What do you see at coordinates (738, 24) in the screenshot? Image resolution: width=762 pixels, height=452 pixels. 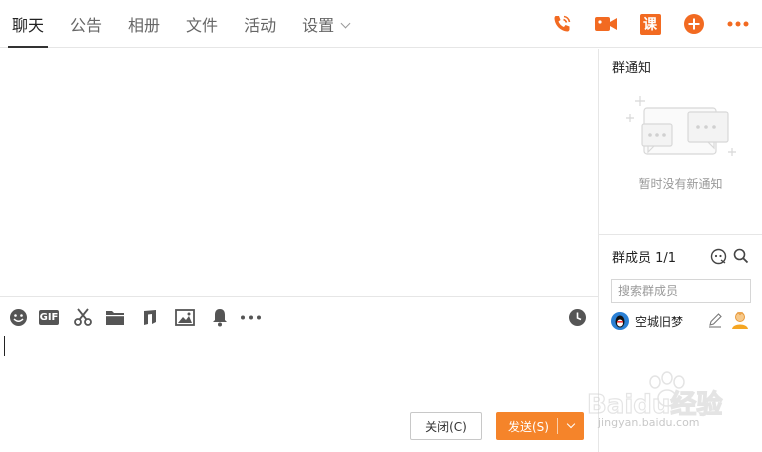 I see `more-icon` at bounding box center [738, 24].